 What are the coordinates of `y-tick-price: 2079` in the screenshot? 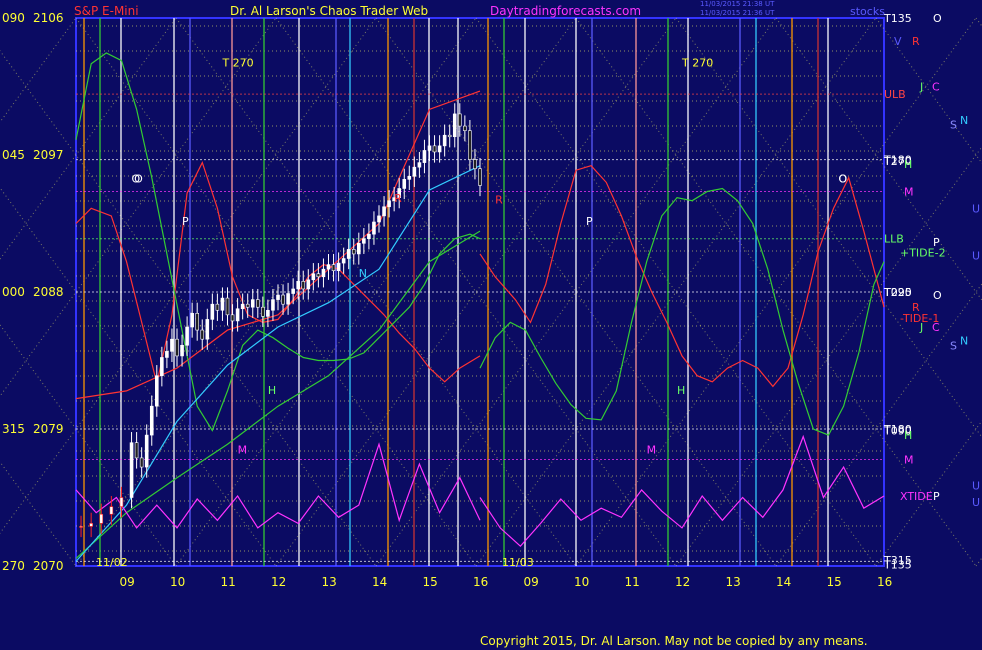 It's located at (48, 429).